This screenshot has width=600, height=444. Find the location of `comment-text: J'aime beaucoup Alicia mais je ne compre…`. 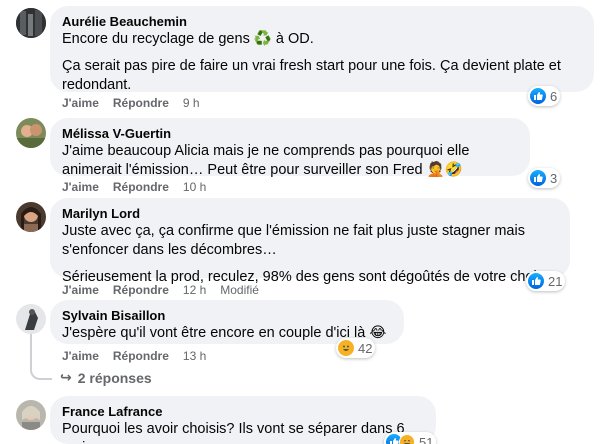

comment-text: J'aime beaucoup Alicia mais je ne compre… is located at coordinates (266, 160).